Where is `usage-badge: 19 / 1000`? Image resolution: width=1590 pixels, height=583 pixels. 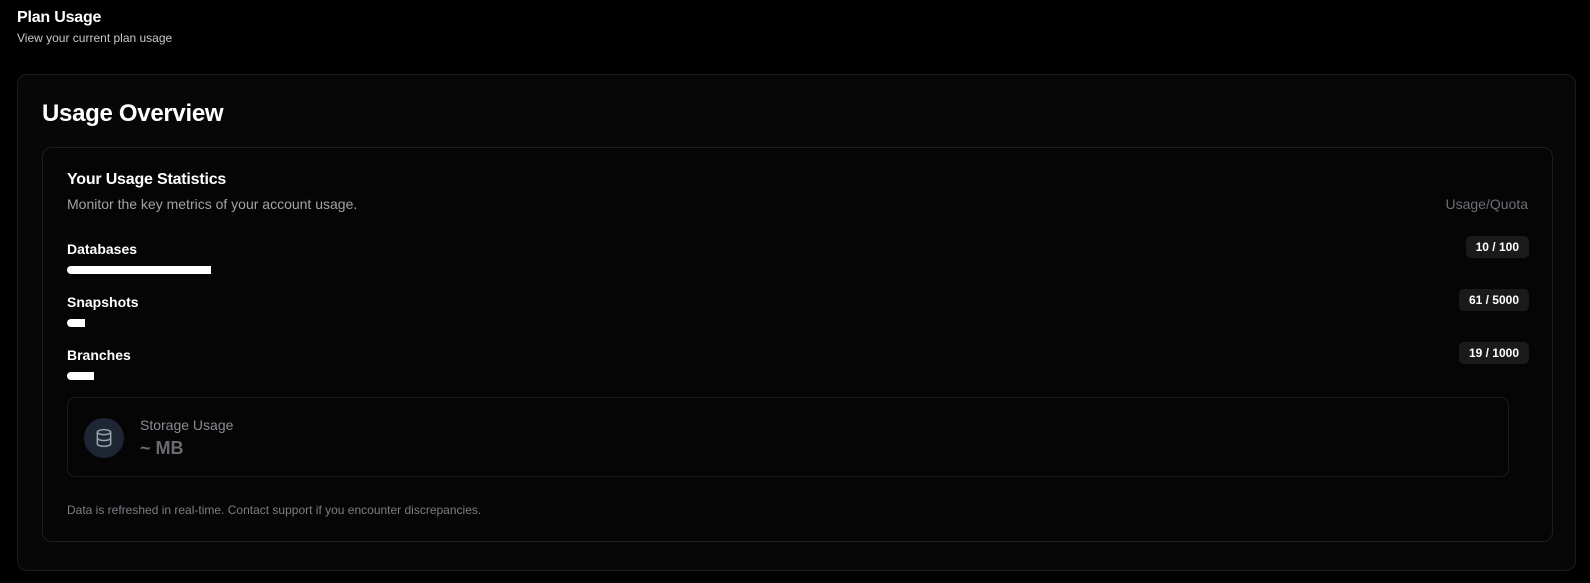
usage-badge: 19 / 1000 is located at coordinates (1493, 353).